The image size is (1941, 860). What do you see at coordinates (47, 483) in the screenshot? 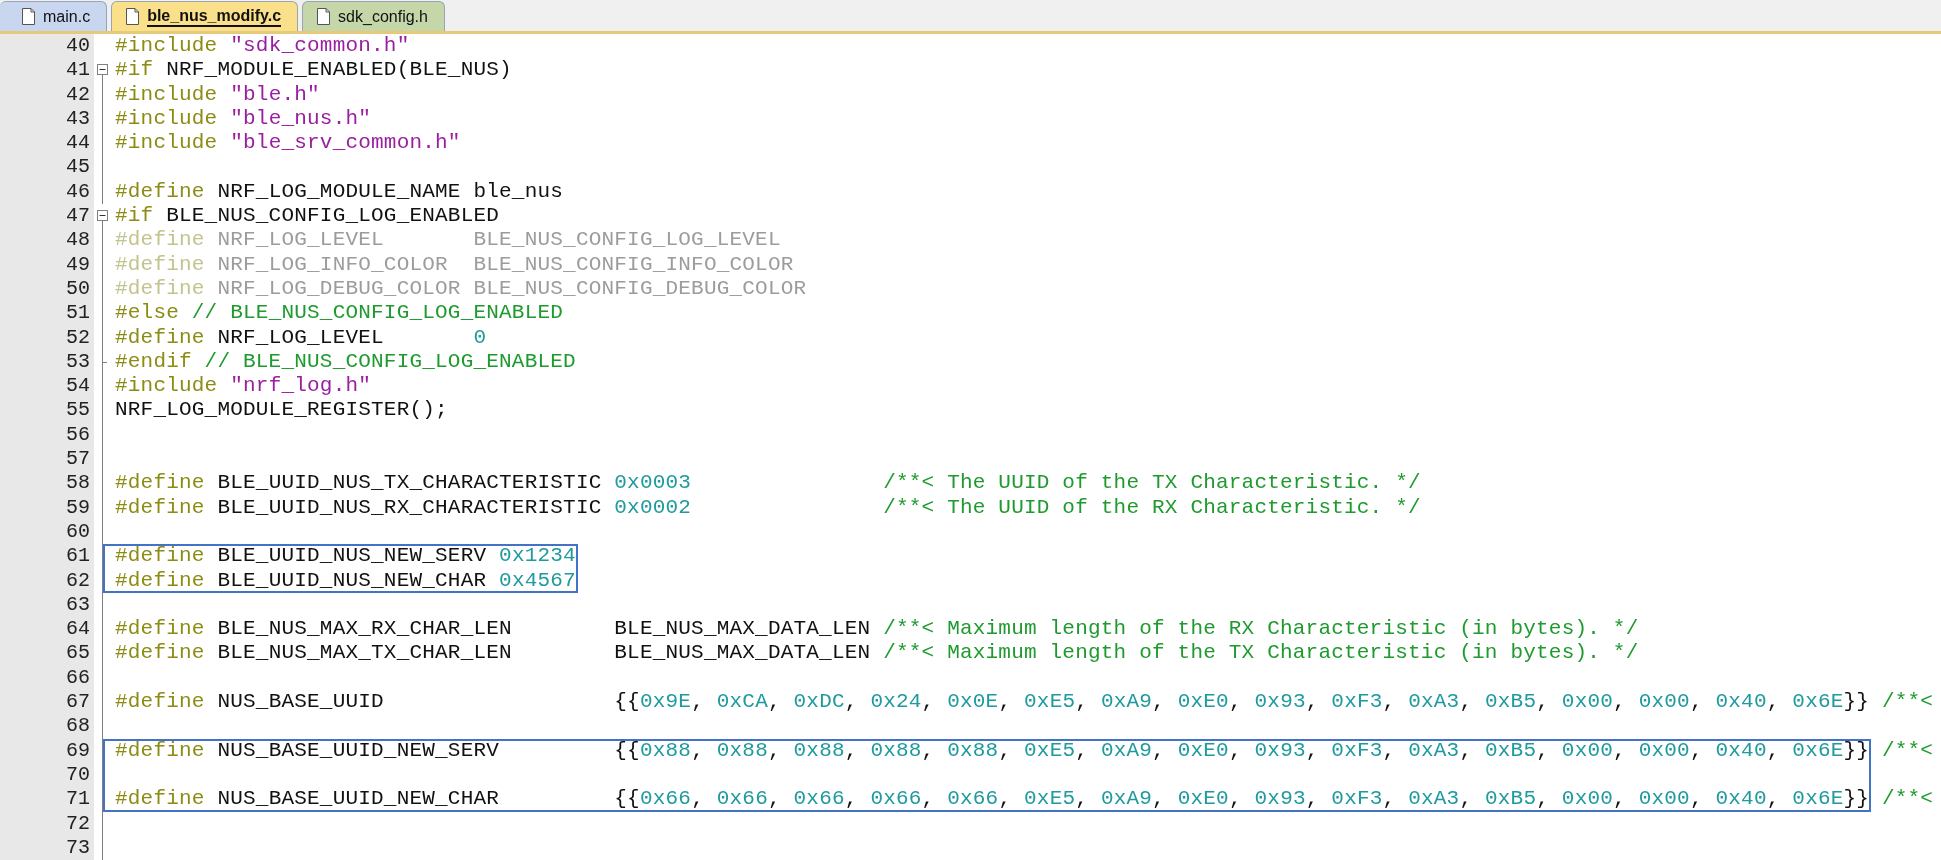
I see `line-number: 58` at bounding box center [47, 483].